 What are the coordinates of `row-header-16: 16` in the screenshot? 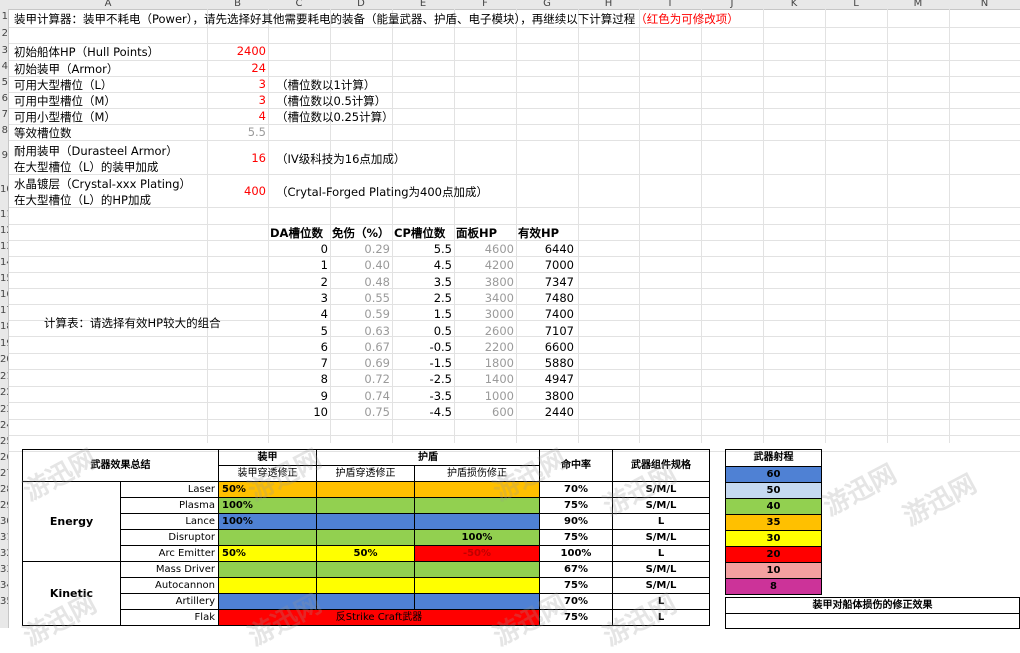 It's located at (4, 294).